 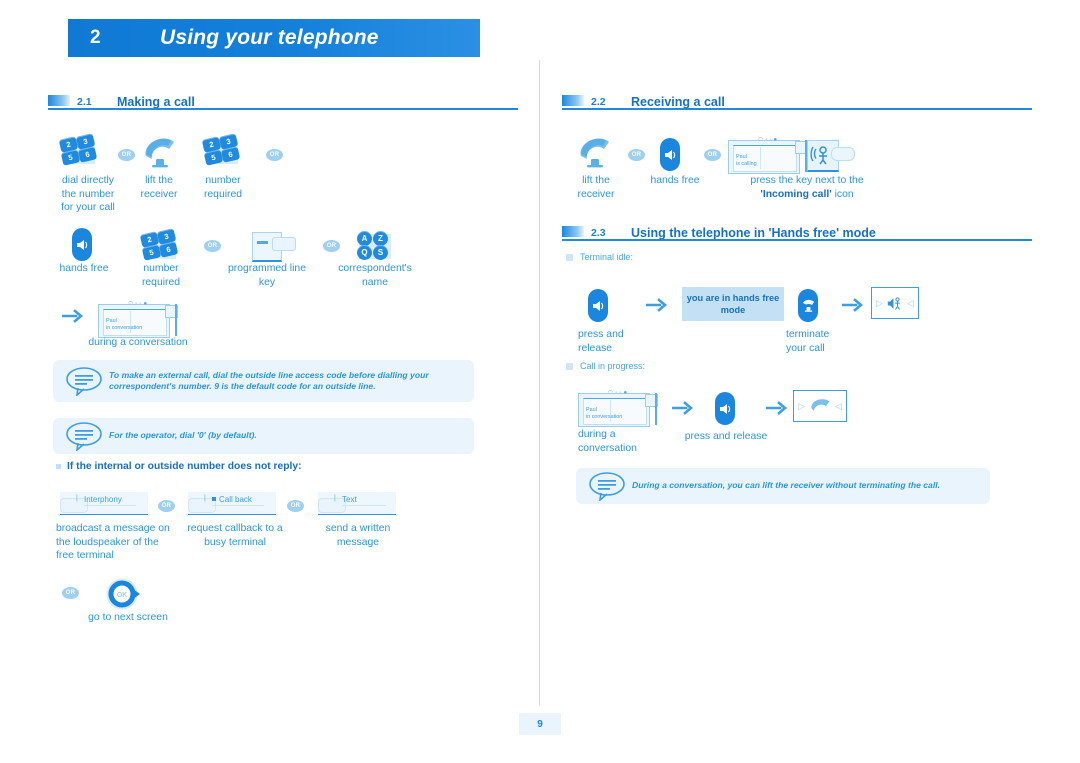 I want to click on chapter-header: 2 Using your telephone, so click(x=274, y=38).